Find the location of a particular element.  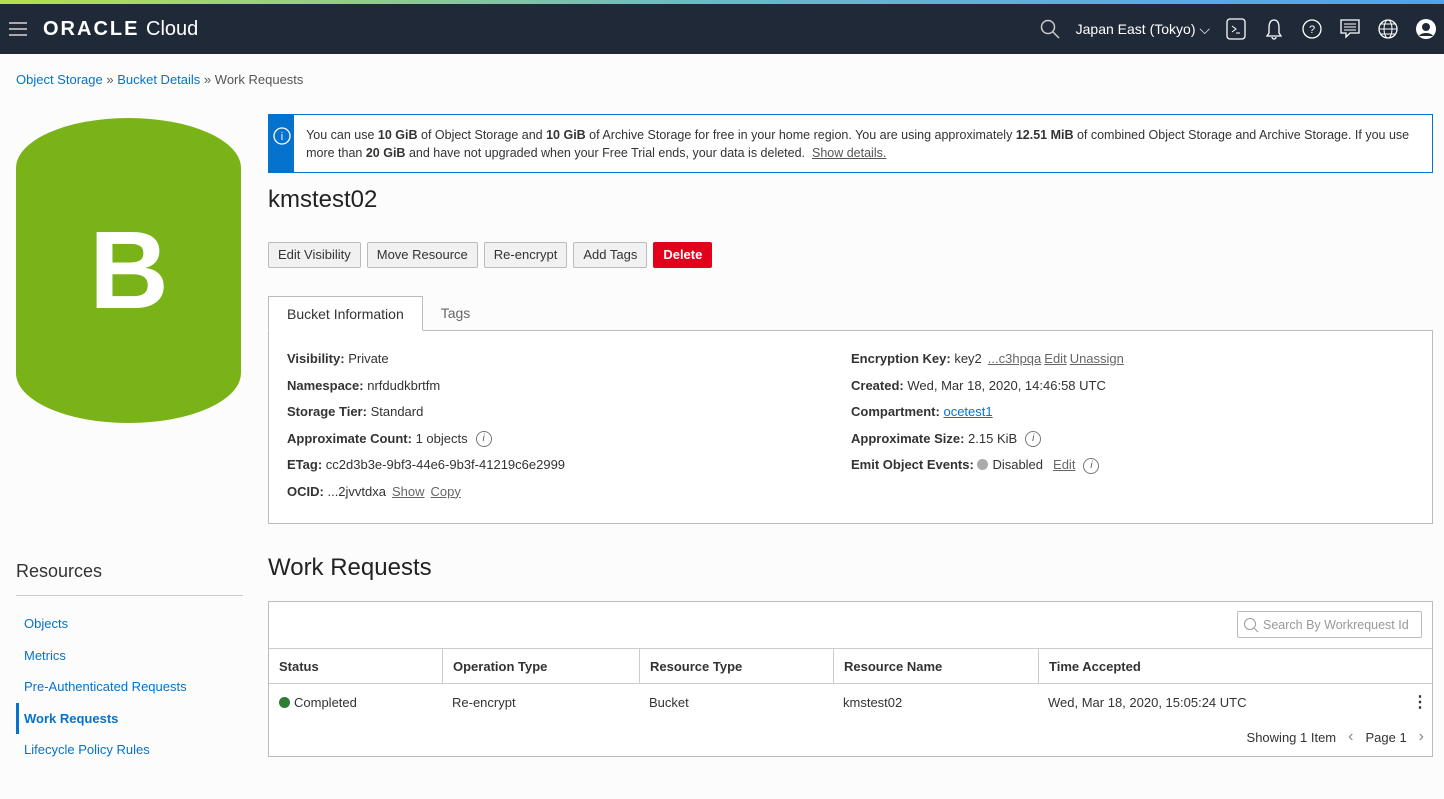

column-header-status: Status is located at coordinates (355, 666).